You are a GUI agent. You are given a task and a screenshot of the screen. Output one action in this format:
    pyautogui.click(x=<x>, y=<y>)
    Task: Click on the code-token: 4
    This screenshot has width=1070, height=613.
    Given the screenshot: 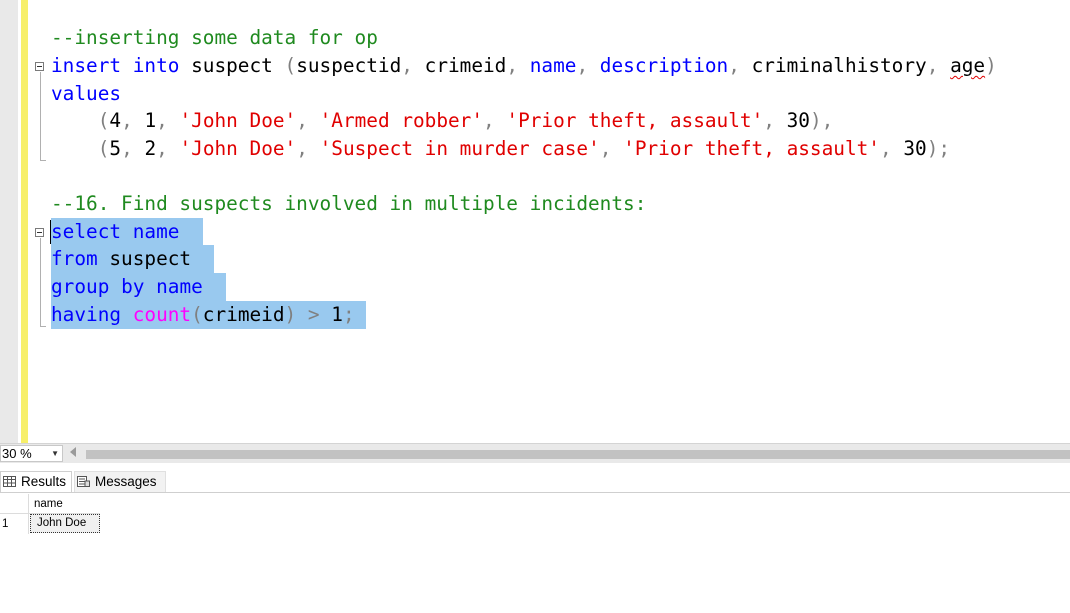 What is the action you would take?
    pyautogui.click(x=115, y=120)
    